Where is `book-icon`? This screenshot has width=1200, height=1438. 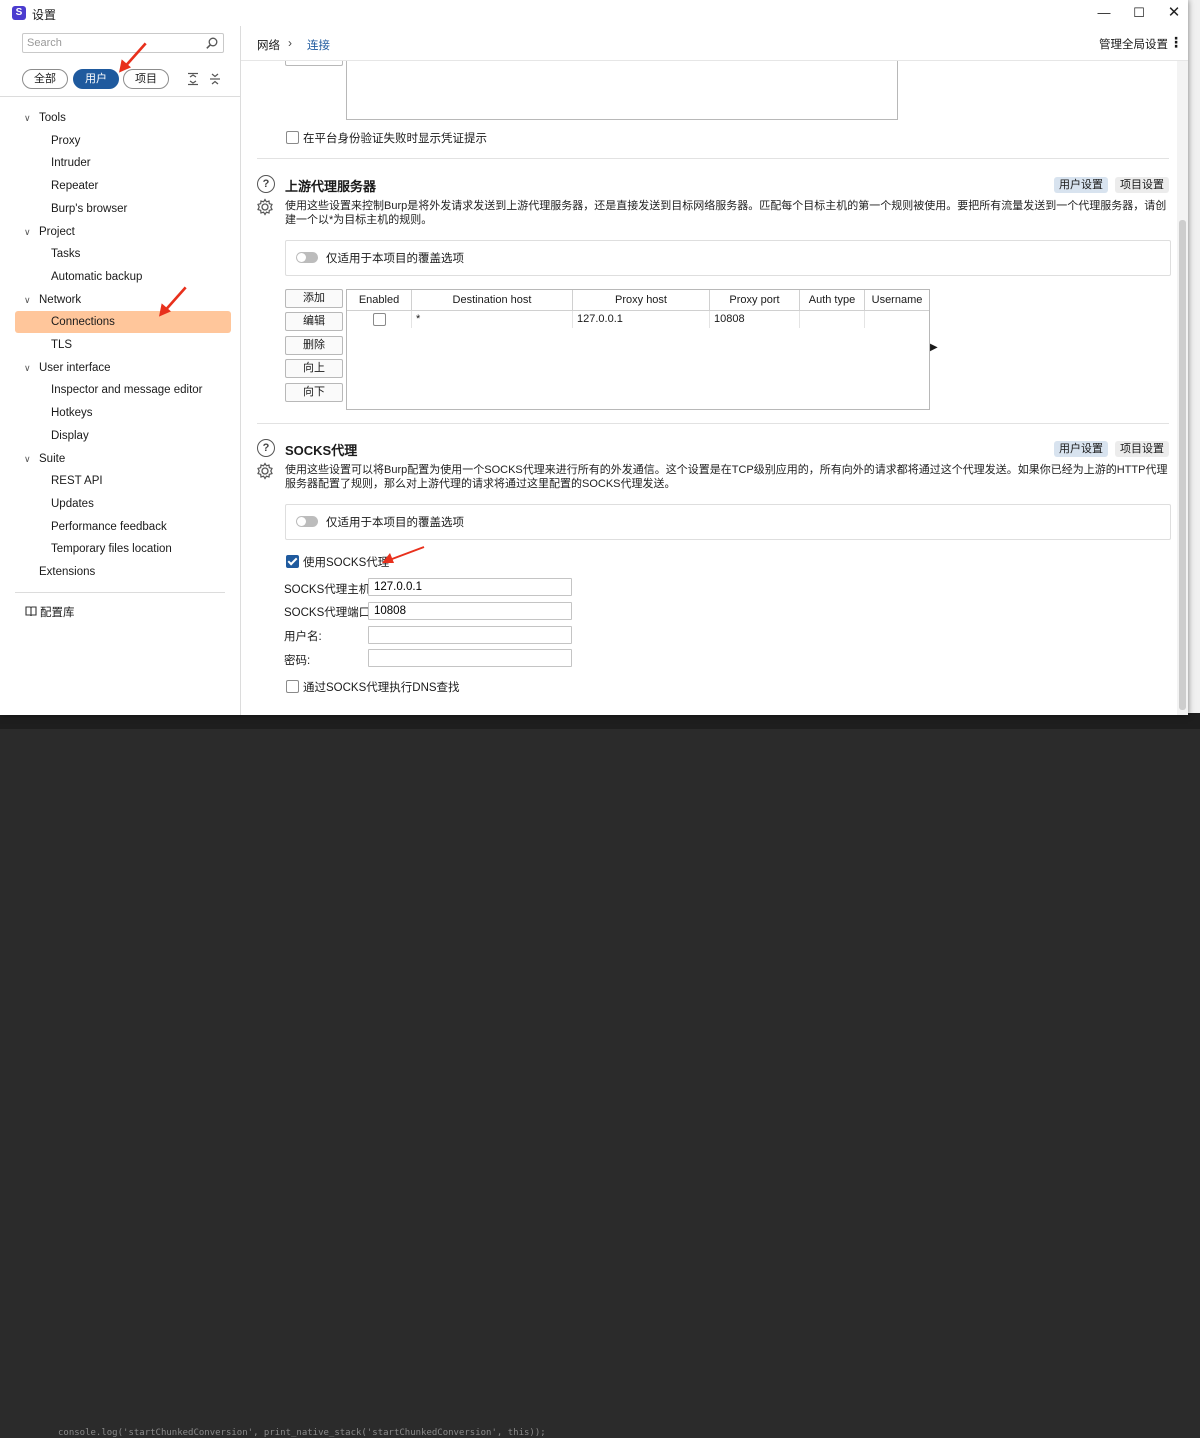
book-icon is located at coordinates (31, 611).